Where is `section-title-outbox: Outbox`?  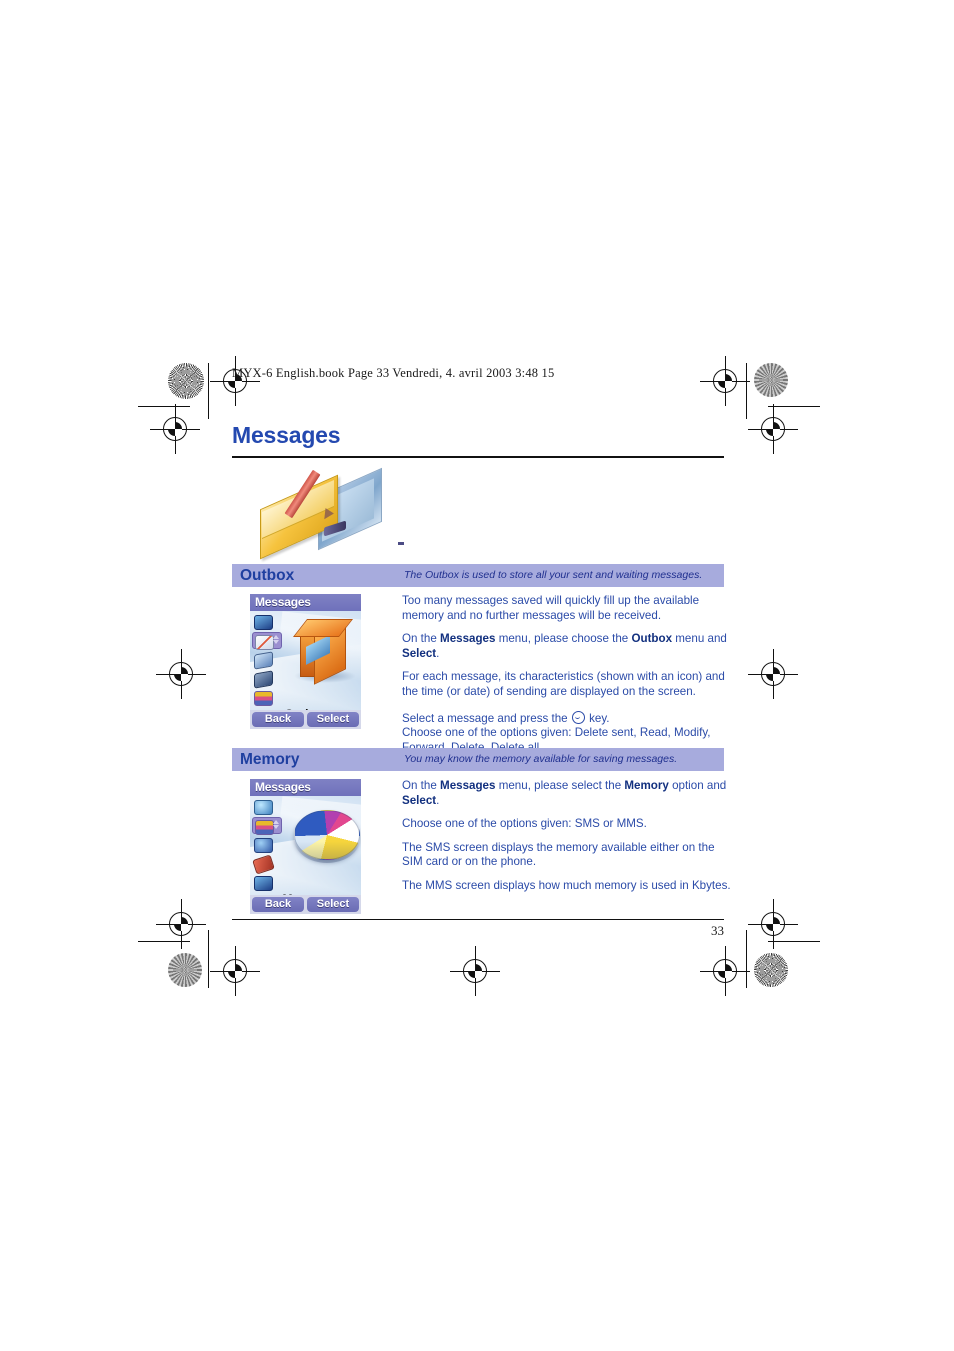
section-title-outbox: Outbox is located at coordinates (267, 575).